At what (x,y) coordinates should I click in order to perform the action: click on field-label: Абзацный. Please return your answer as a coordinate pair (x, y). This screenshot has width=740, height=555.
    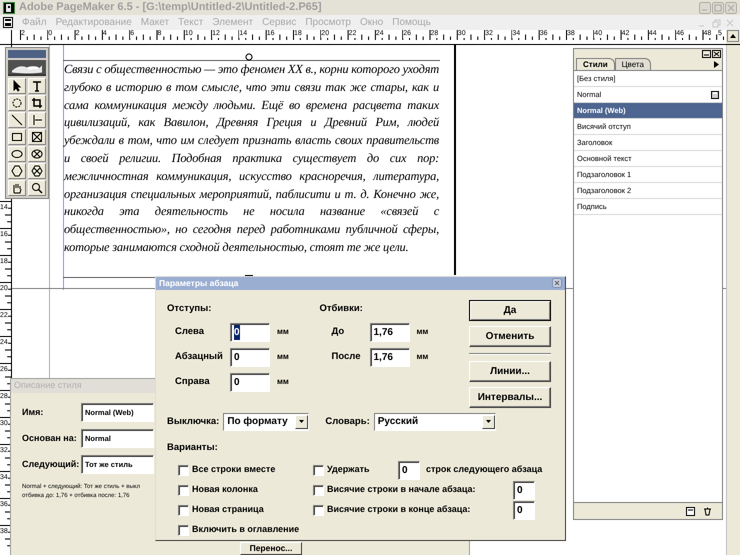
    Looking at the image, I should click on (199, 357).